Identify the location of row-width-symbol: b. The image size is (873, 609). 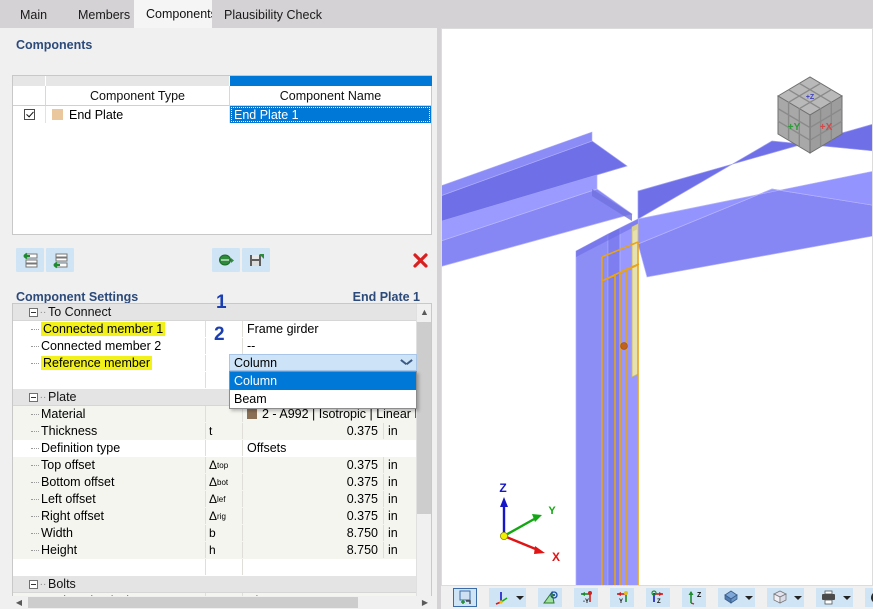
(223, 533).